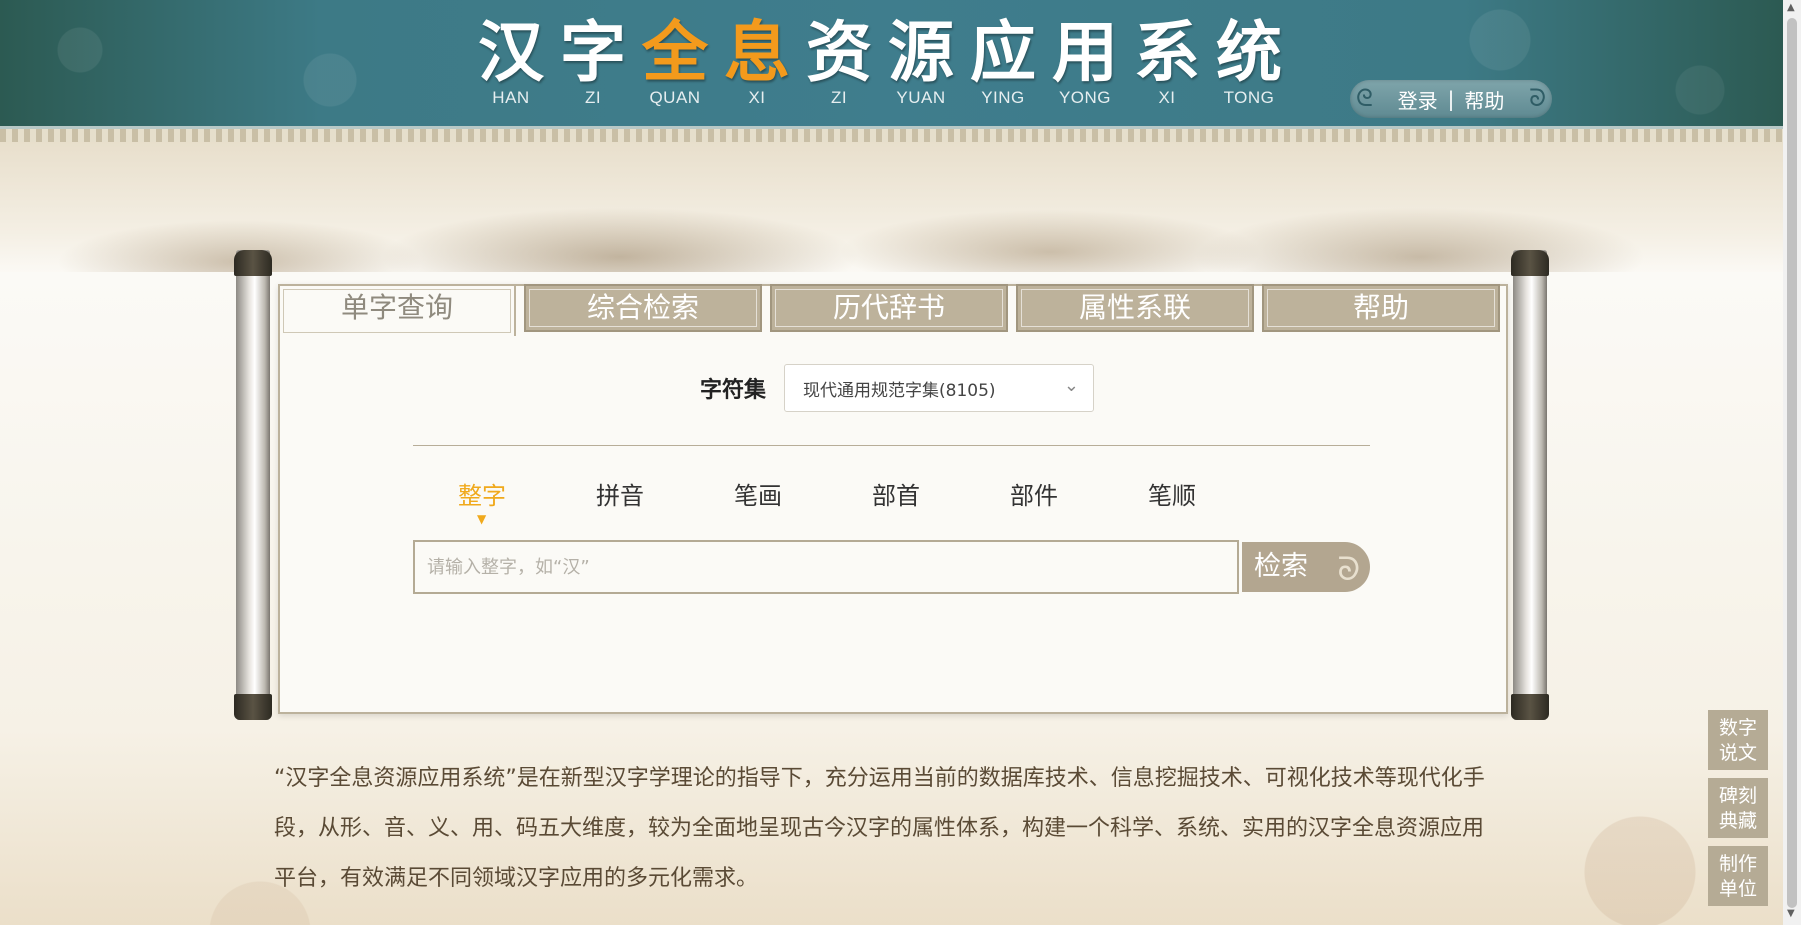  Describe the element at coordinates (1003, 52) in the screenshot. I see `title-char: 应` at that location.